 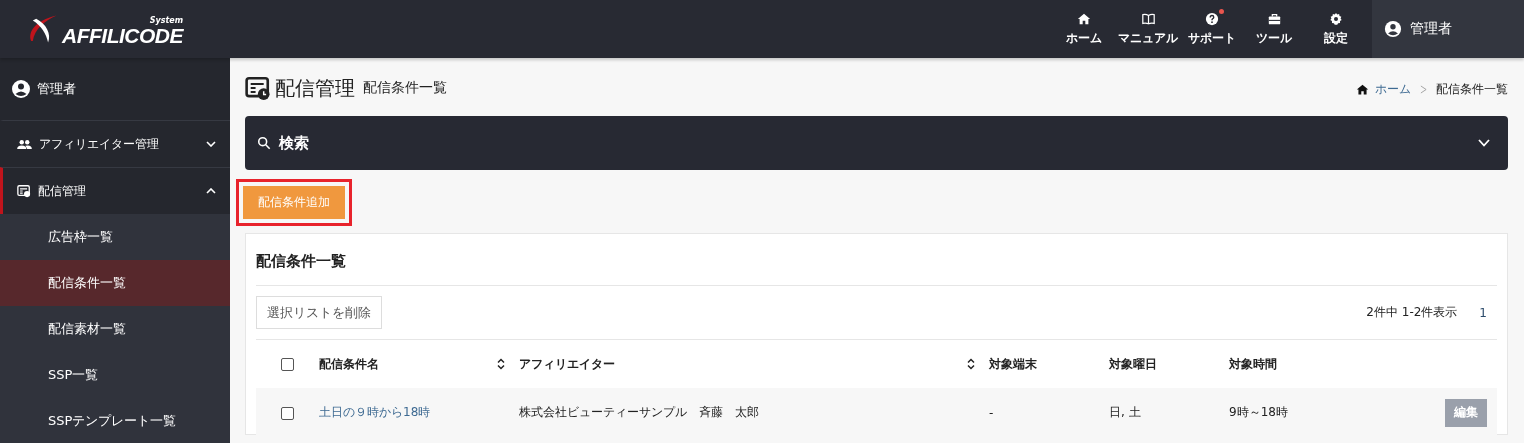 What do you see at coordinates (24, 144) in the screenshot?
I see `people-icon` at bounding box center [24, 144].